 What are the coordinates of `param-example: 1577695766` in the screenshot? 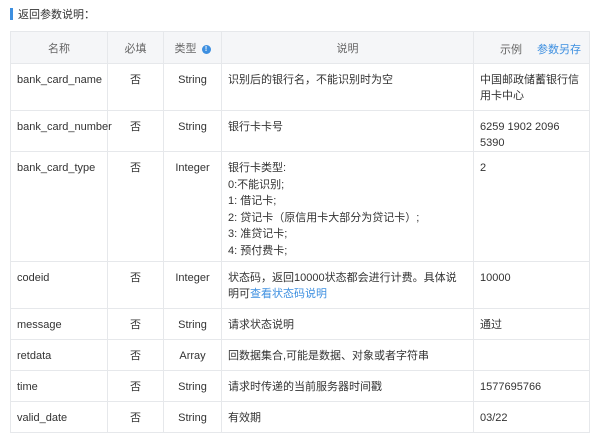 It's located at (531, 386).